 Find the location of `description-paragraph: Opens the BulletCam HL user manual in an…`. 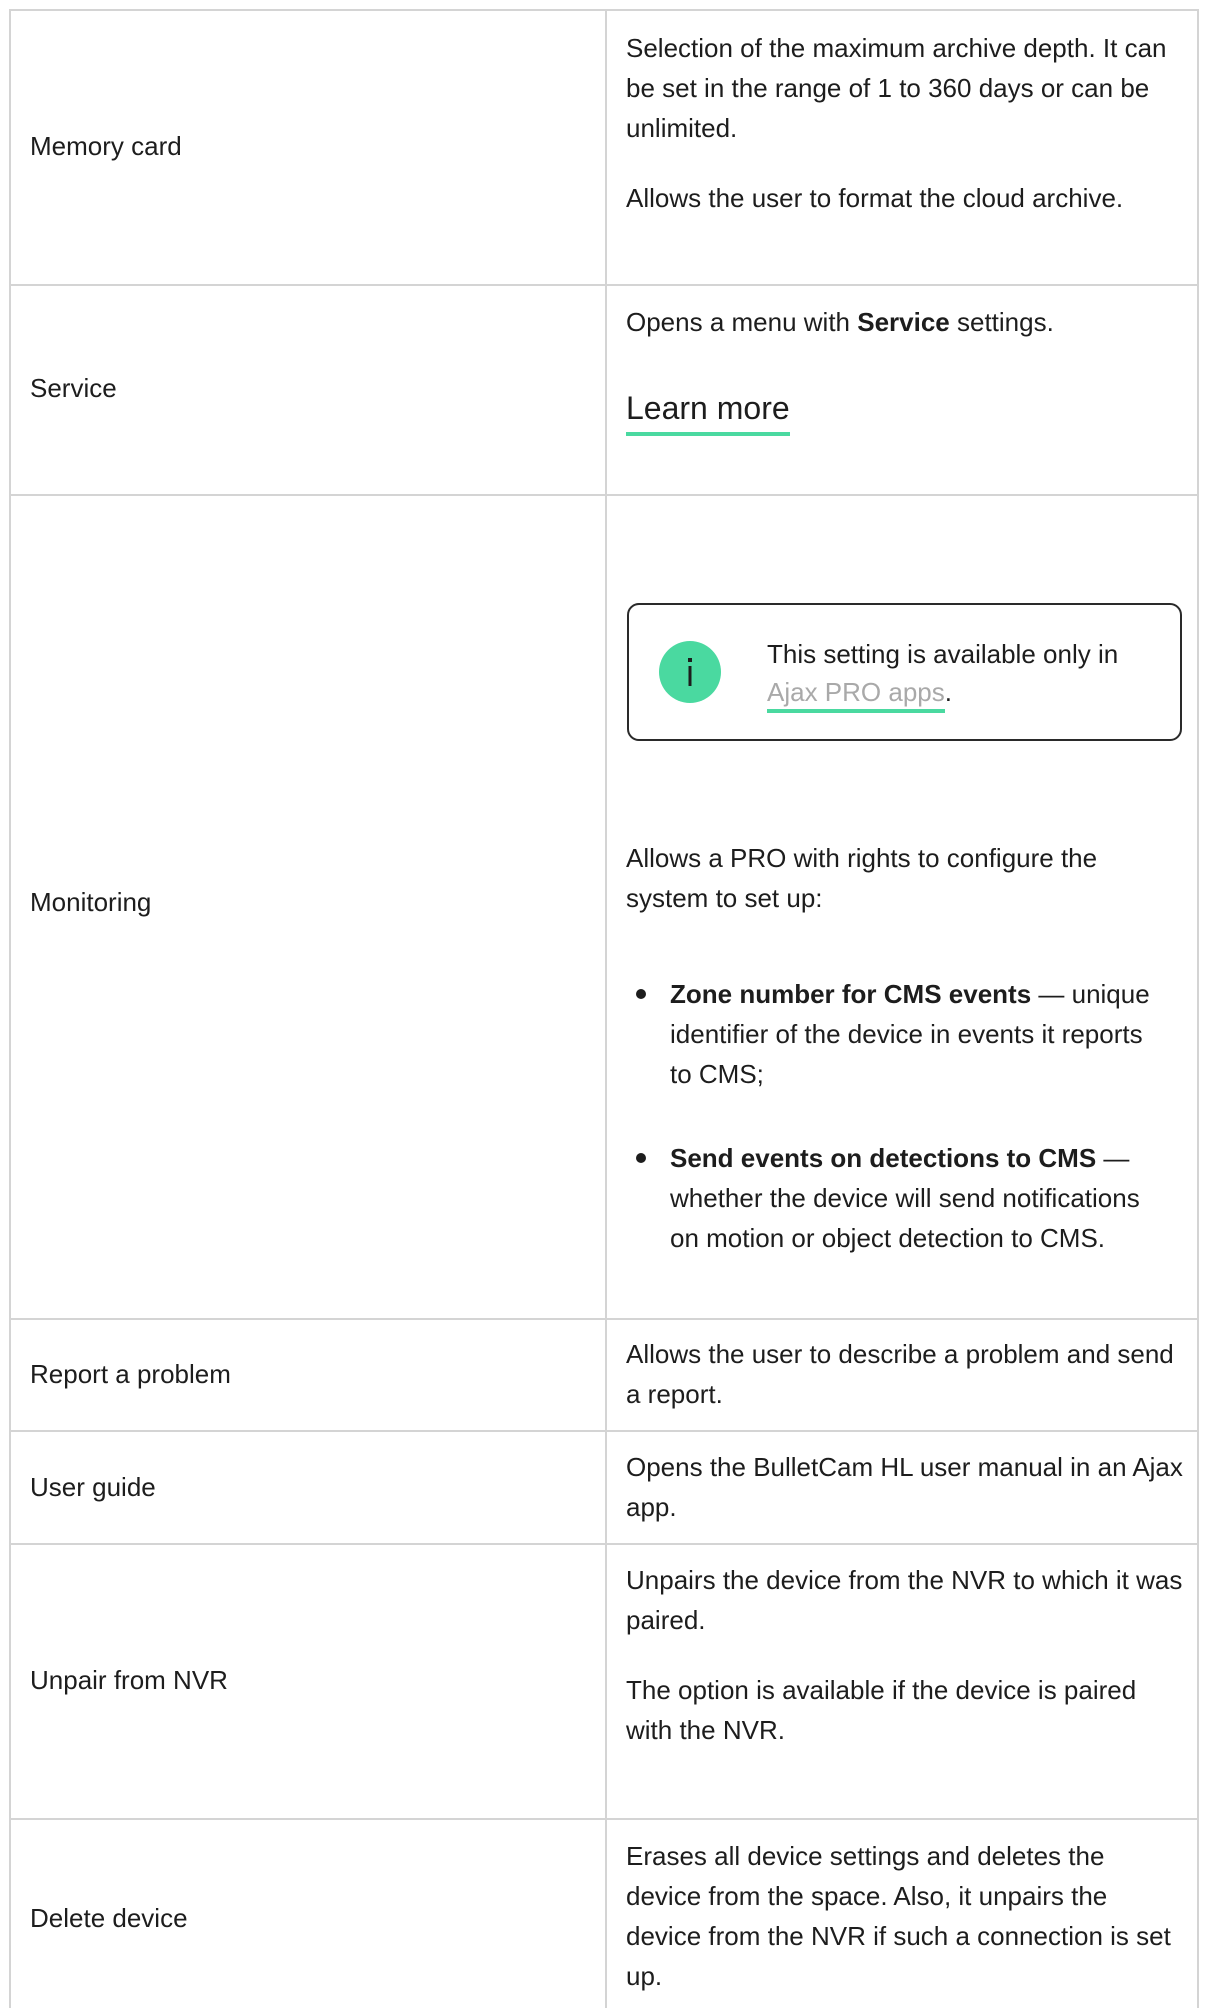

description-paragraph: Opens the BulletCam HL user manual in an… is located at coordinates (904, 1487).